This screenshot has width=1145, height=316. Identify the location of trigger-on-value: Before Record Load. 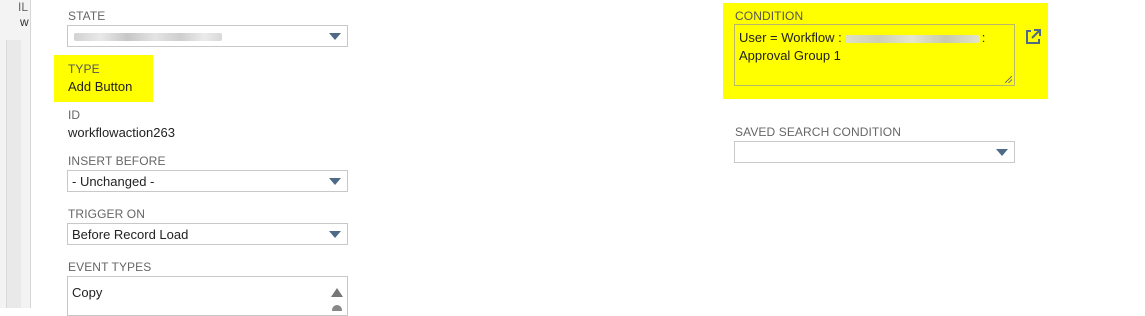
(130, 234).